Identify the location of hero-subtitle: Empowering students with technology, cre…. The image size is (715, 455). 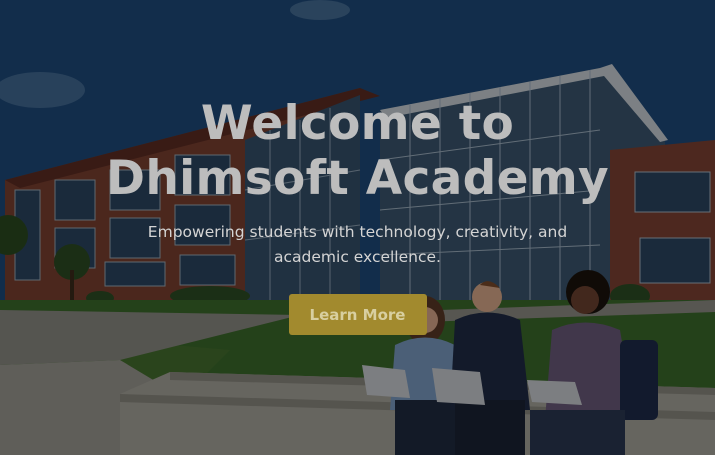
(357, 244).